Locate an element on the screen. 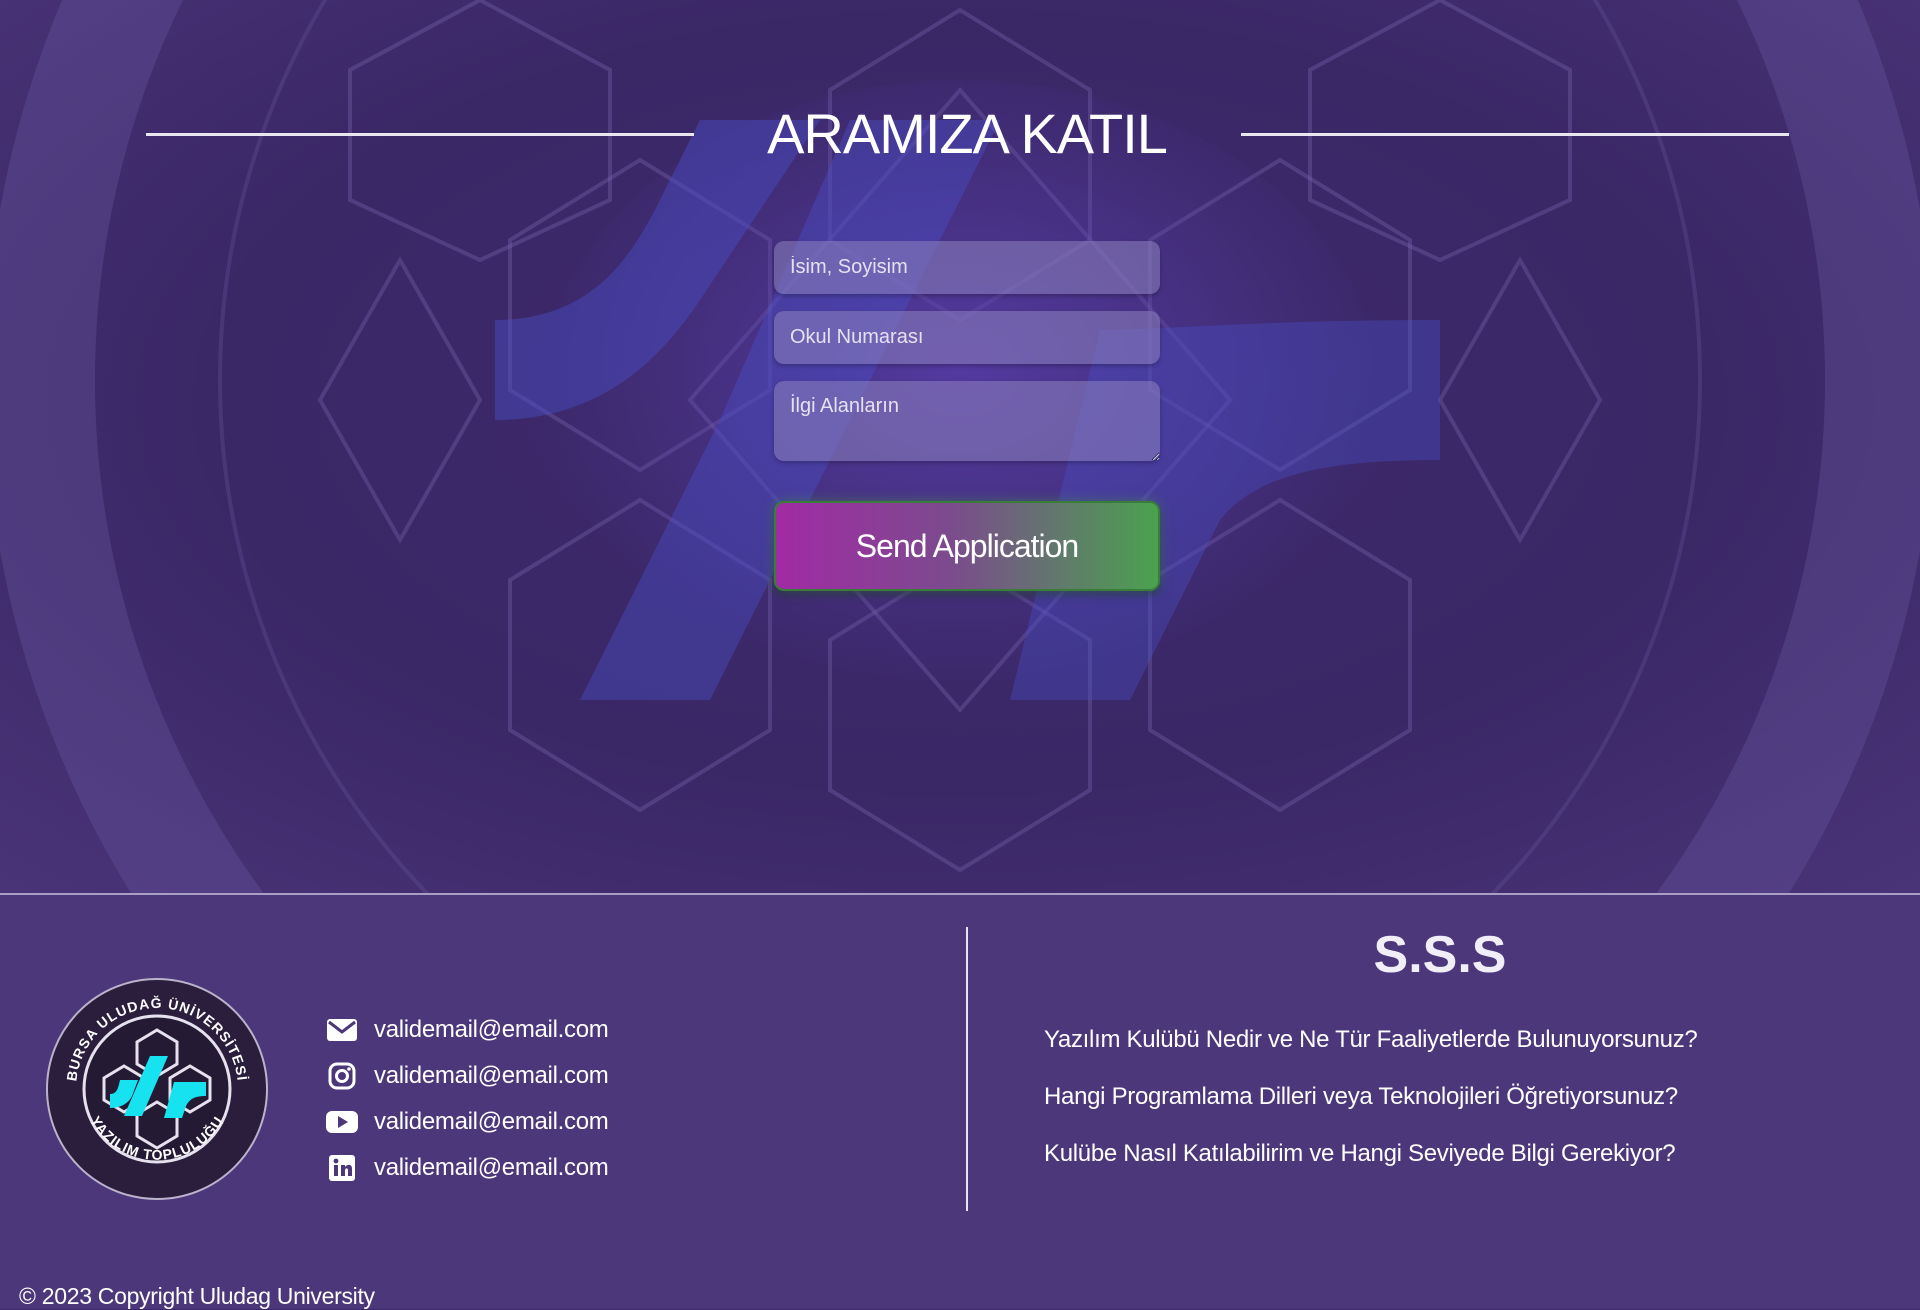  name-input is located at coordinates (967, 267).